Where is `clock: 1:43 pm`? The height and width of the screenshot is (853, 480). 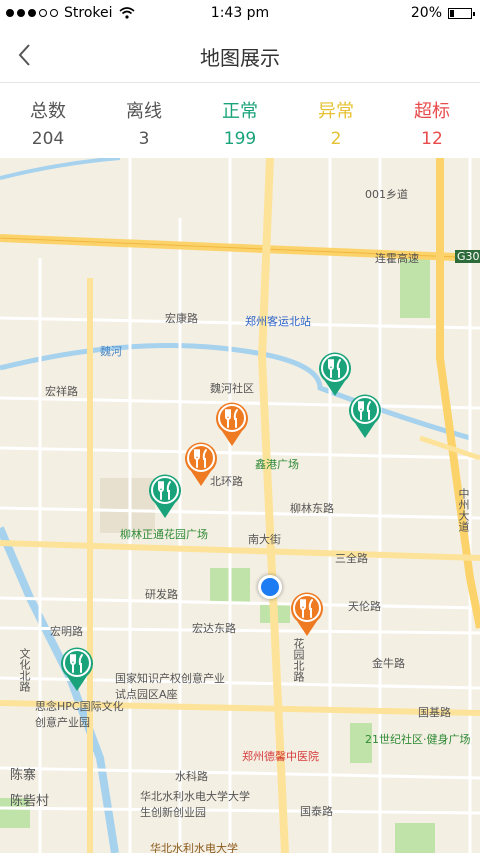 clock: 1:43 pm is located at coordinates (240, 13).